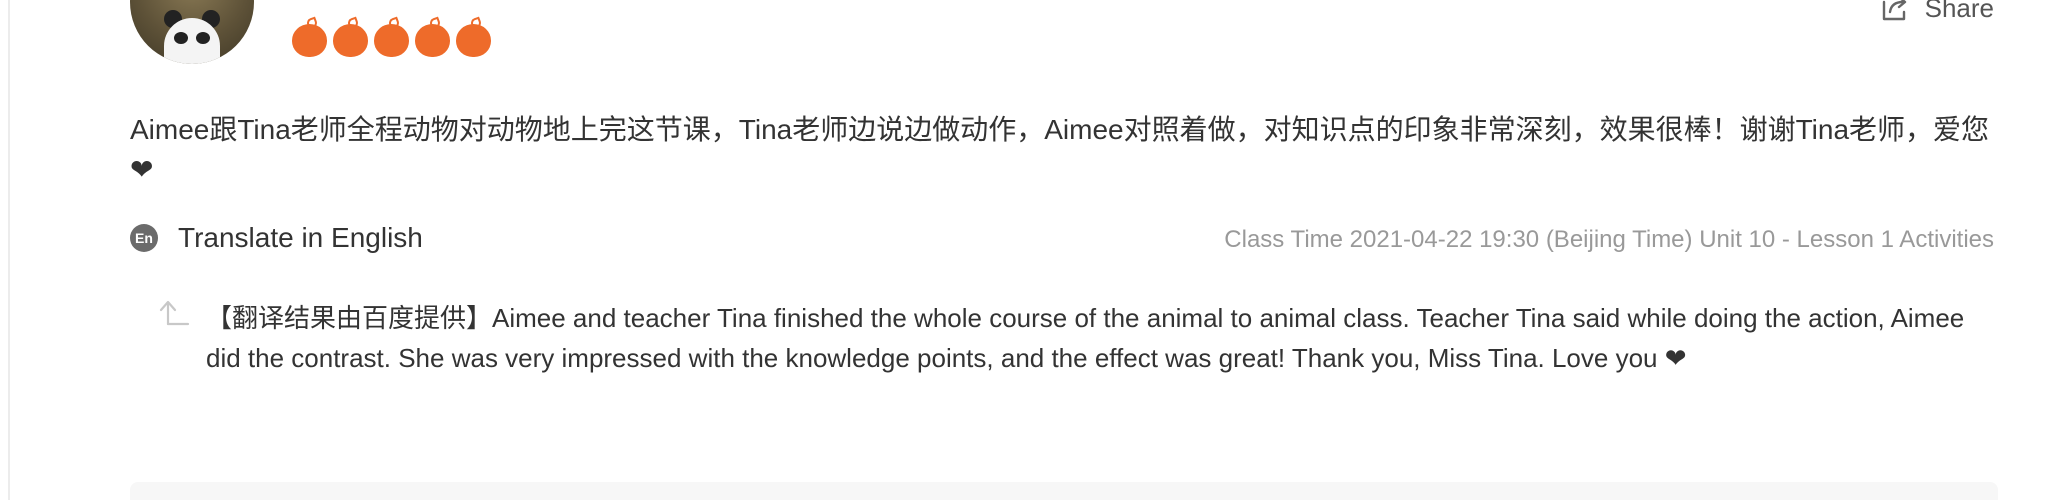  I want to click on translate-label: Translate in English, so click(300, 237).